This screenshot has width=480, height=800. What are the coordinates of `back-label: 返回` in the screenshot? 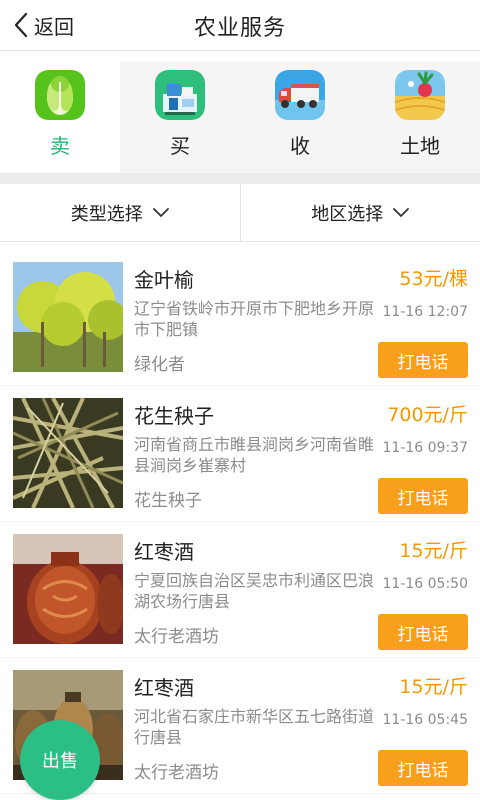 It's located at (54, 26).